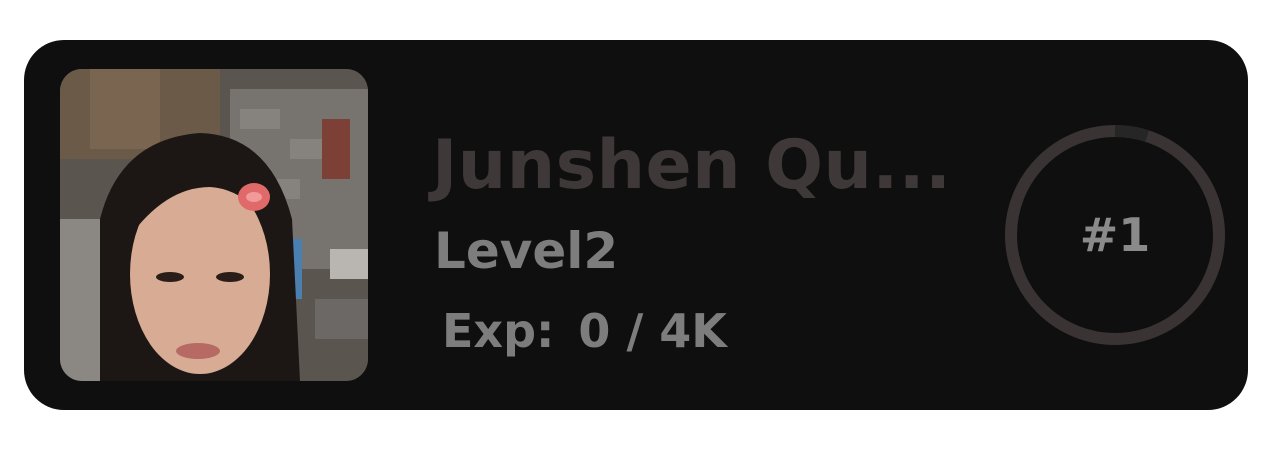  I want to click on exp-row: Exp: 0 / 4K, so click(584, 331).